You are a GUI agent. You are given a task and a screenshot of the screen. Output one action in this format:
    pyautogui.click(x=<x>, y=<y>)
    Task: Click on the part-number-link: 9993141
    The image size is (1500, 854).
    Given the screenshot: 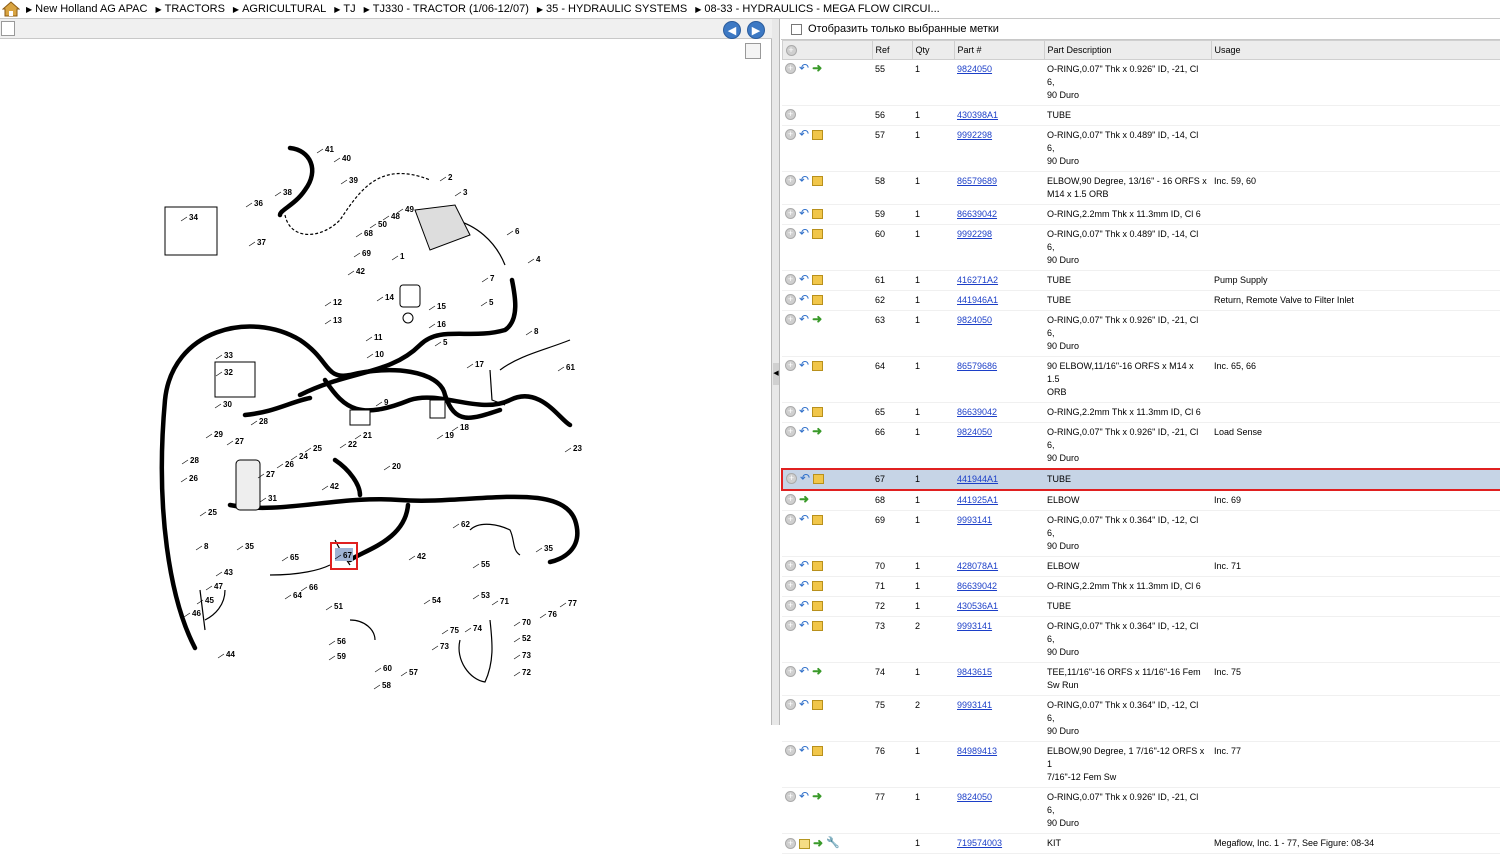 What is the action you would take?
    pyautogui.click(x=974, y=520)
    